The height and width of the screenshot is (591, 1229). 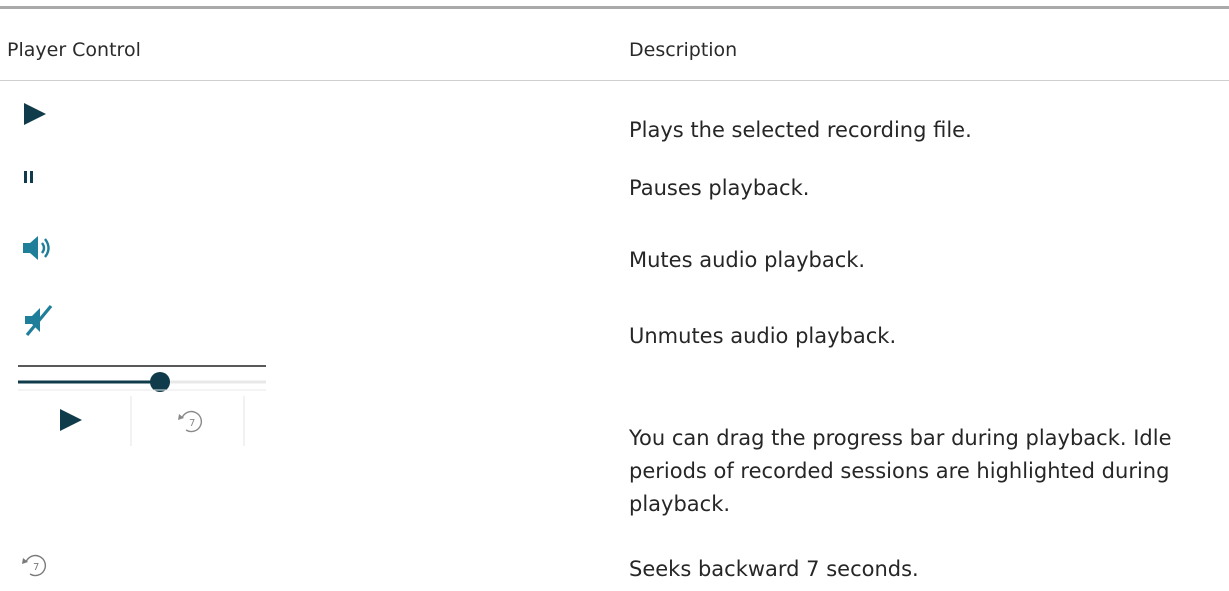 I want to click on muted-volume-icon, so click(x=39, y=320).